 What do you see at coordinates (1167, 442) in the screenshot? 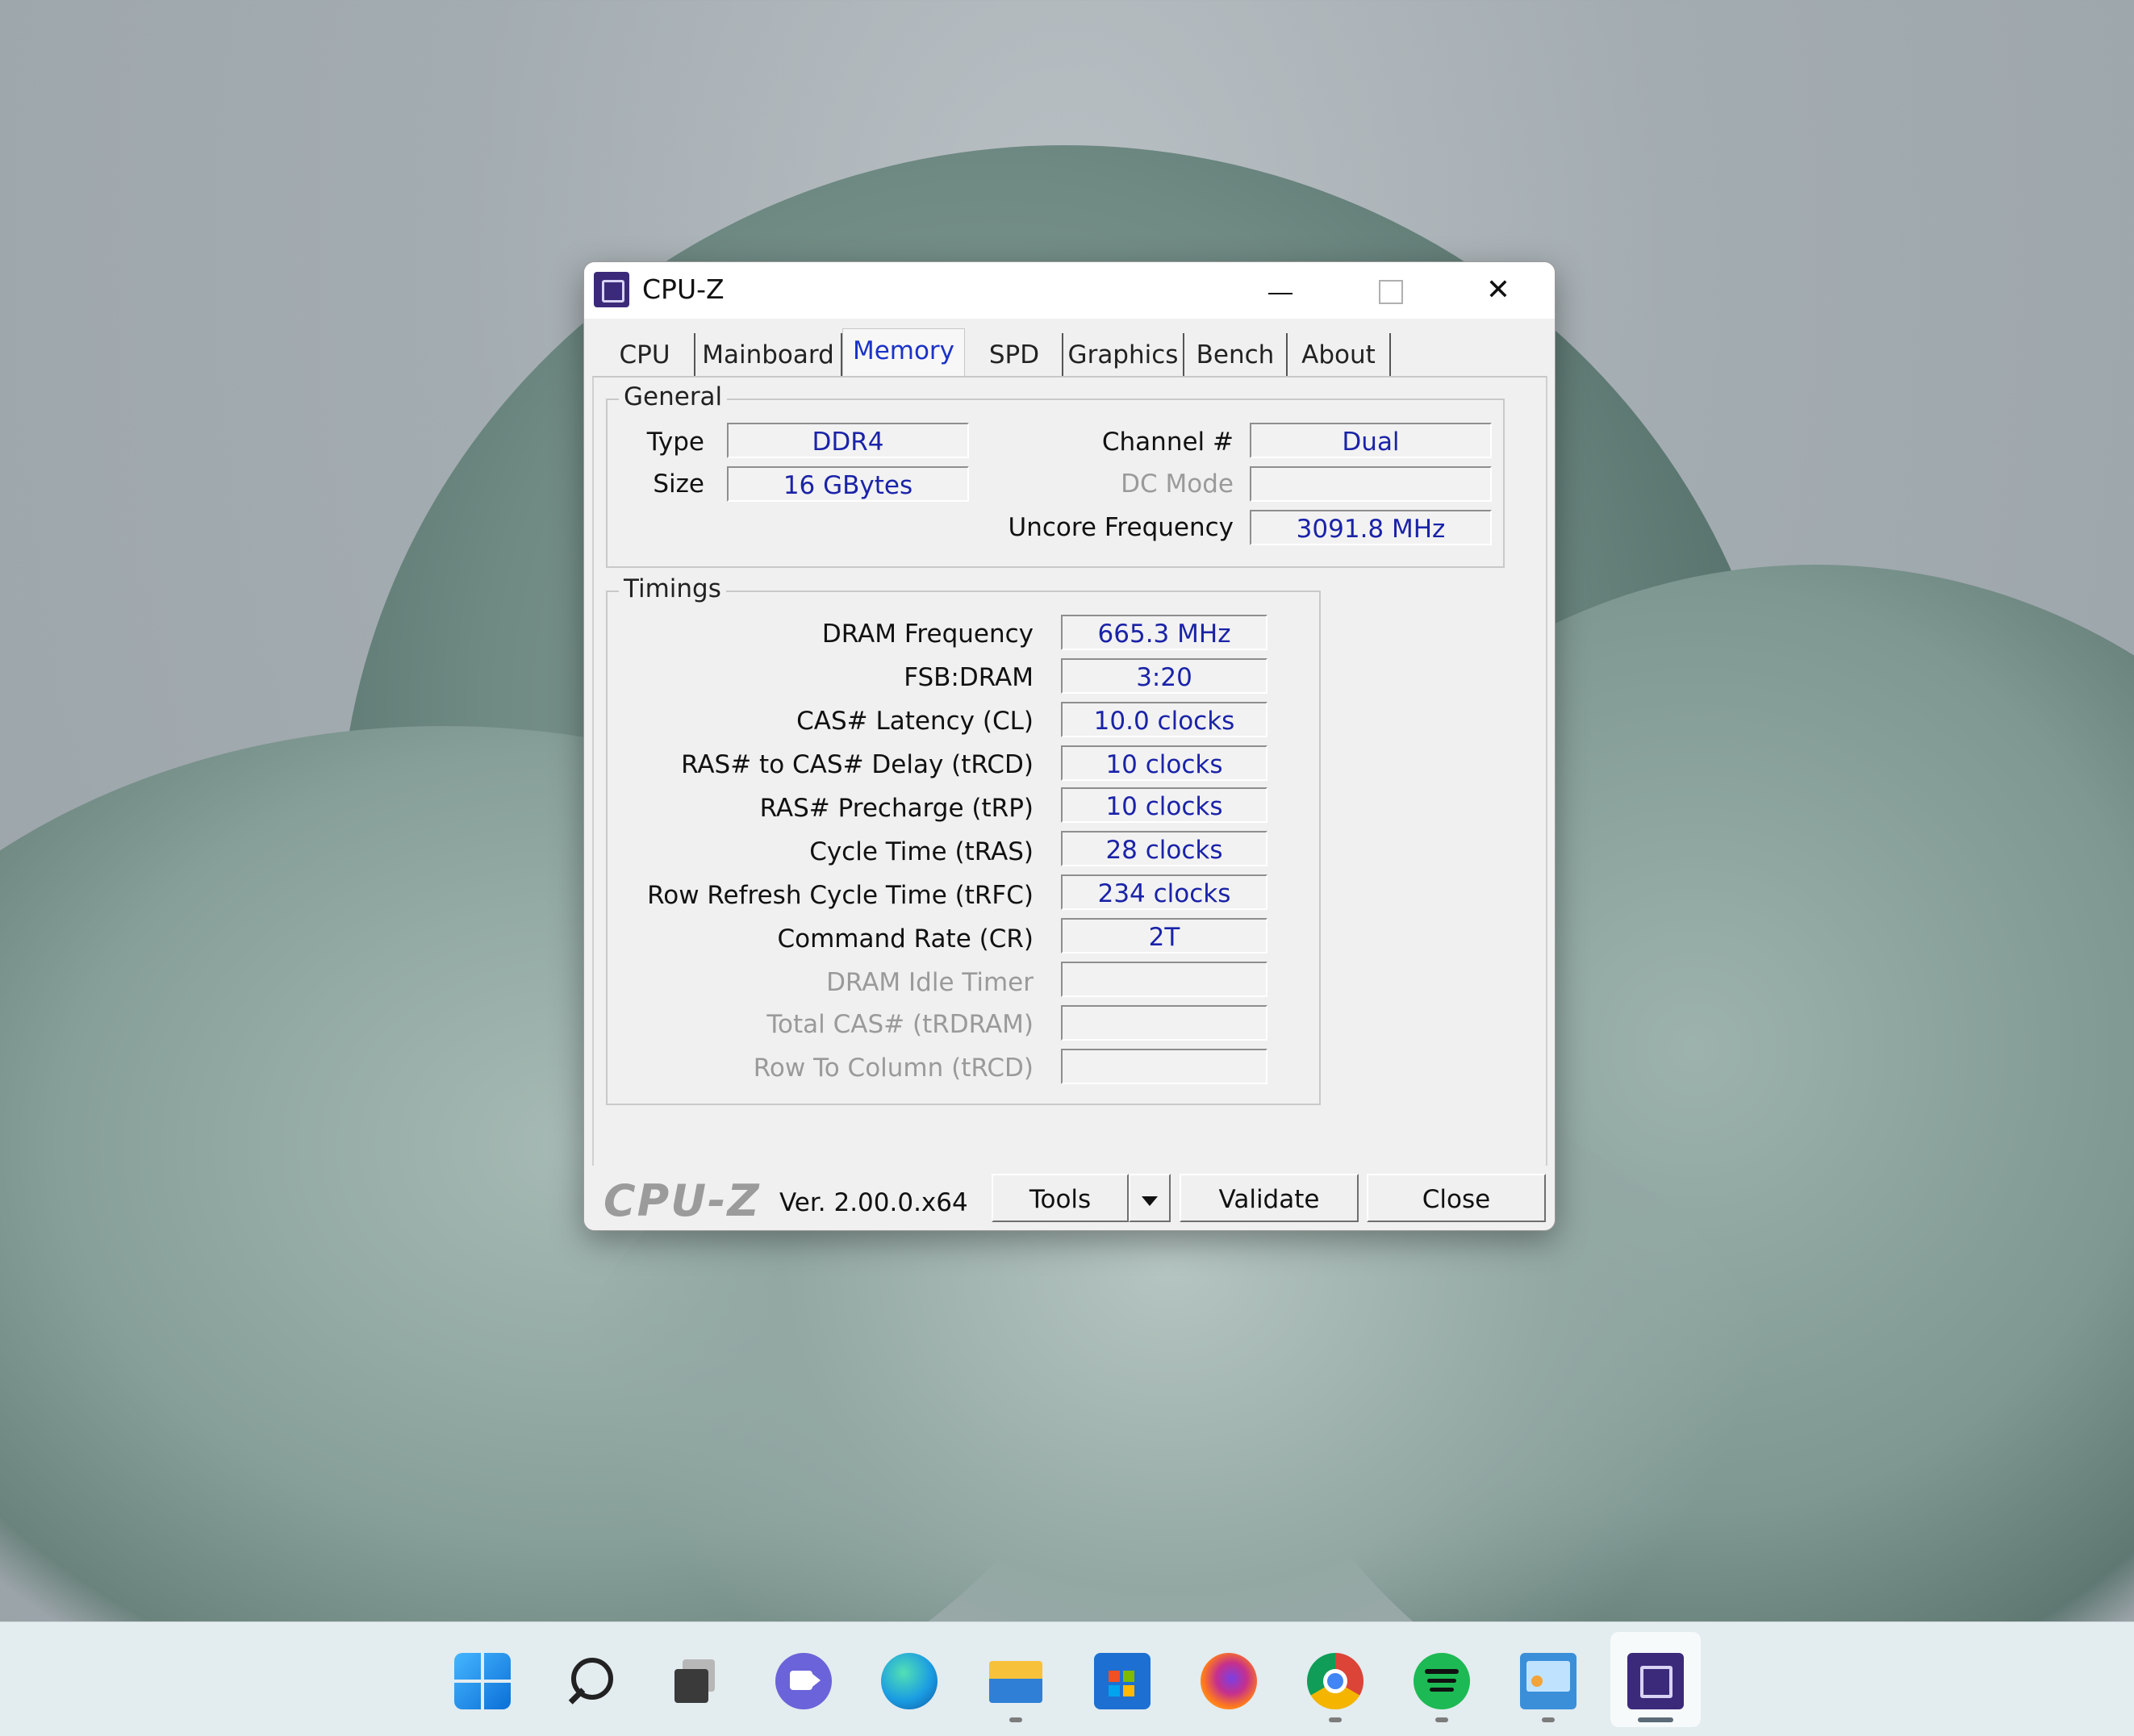
I see `channel-label: Channel #` at bounding box center [1167, 442].